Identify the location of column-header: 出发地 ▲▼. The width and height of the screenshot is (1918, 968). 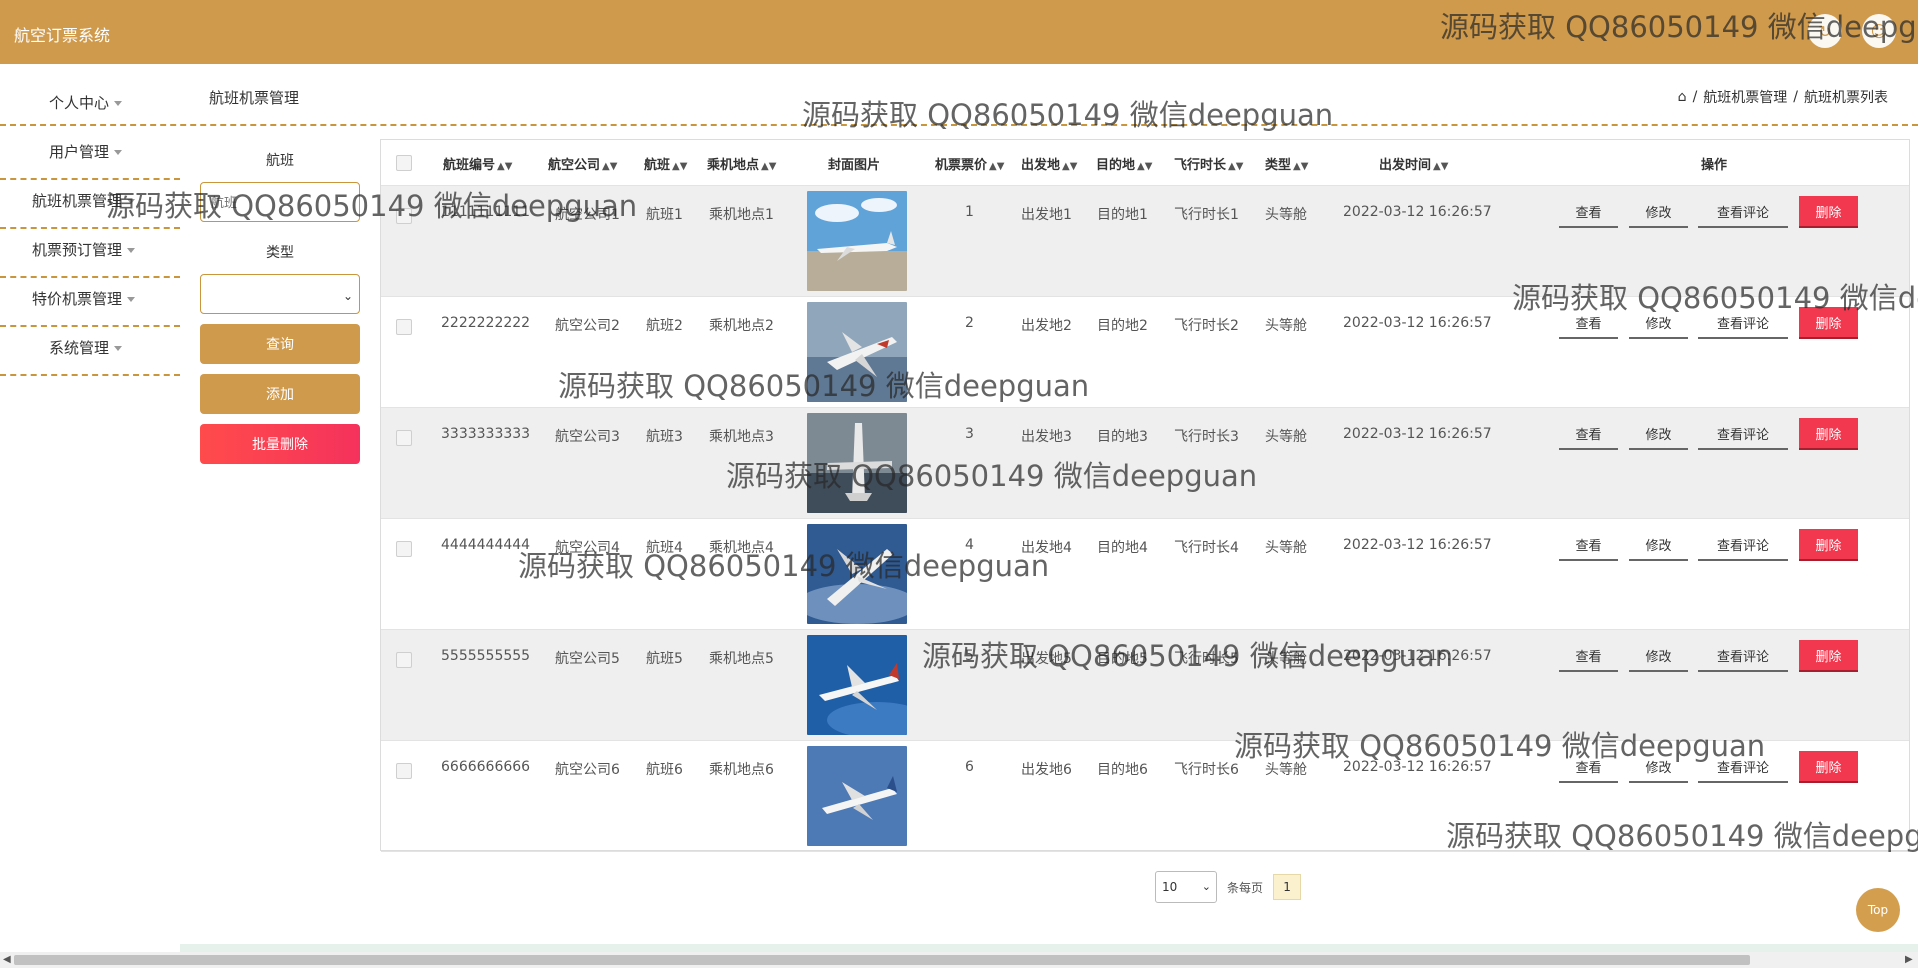
(1049, 163).